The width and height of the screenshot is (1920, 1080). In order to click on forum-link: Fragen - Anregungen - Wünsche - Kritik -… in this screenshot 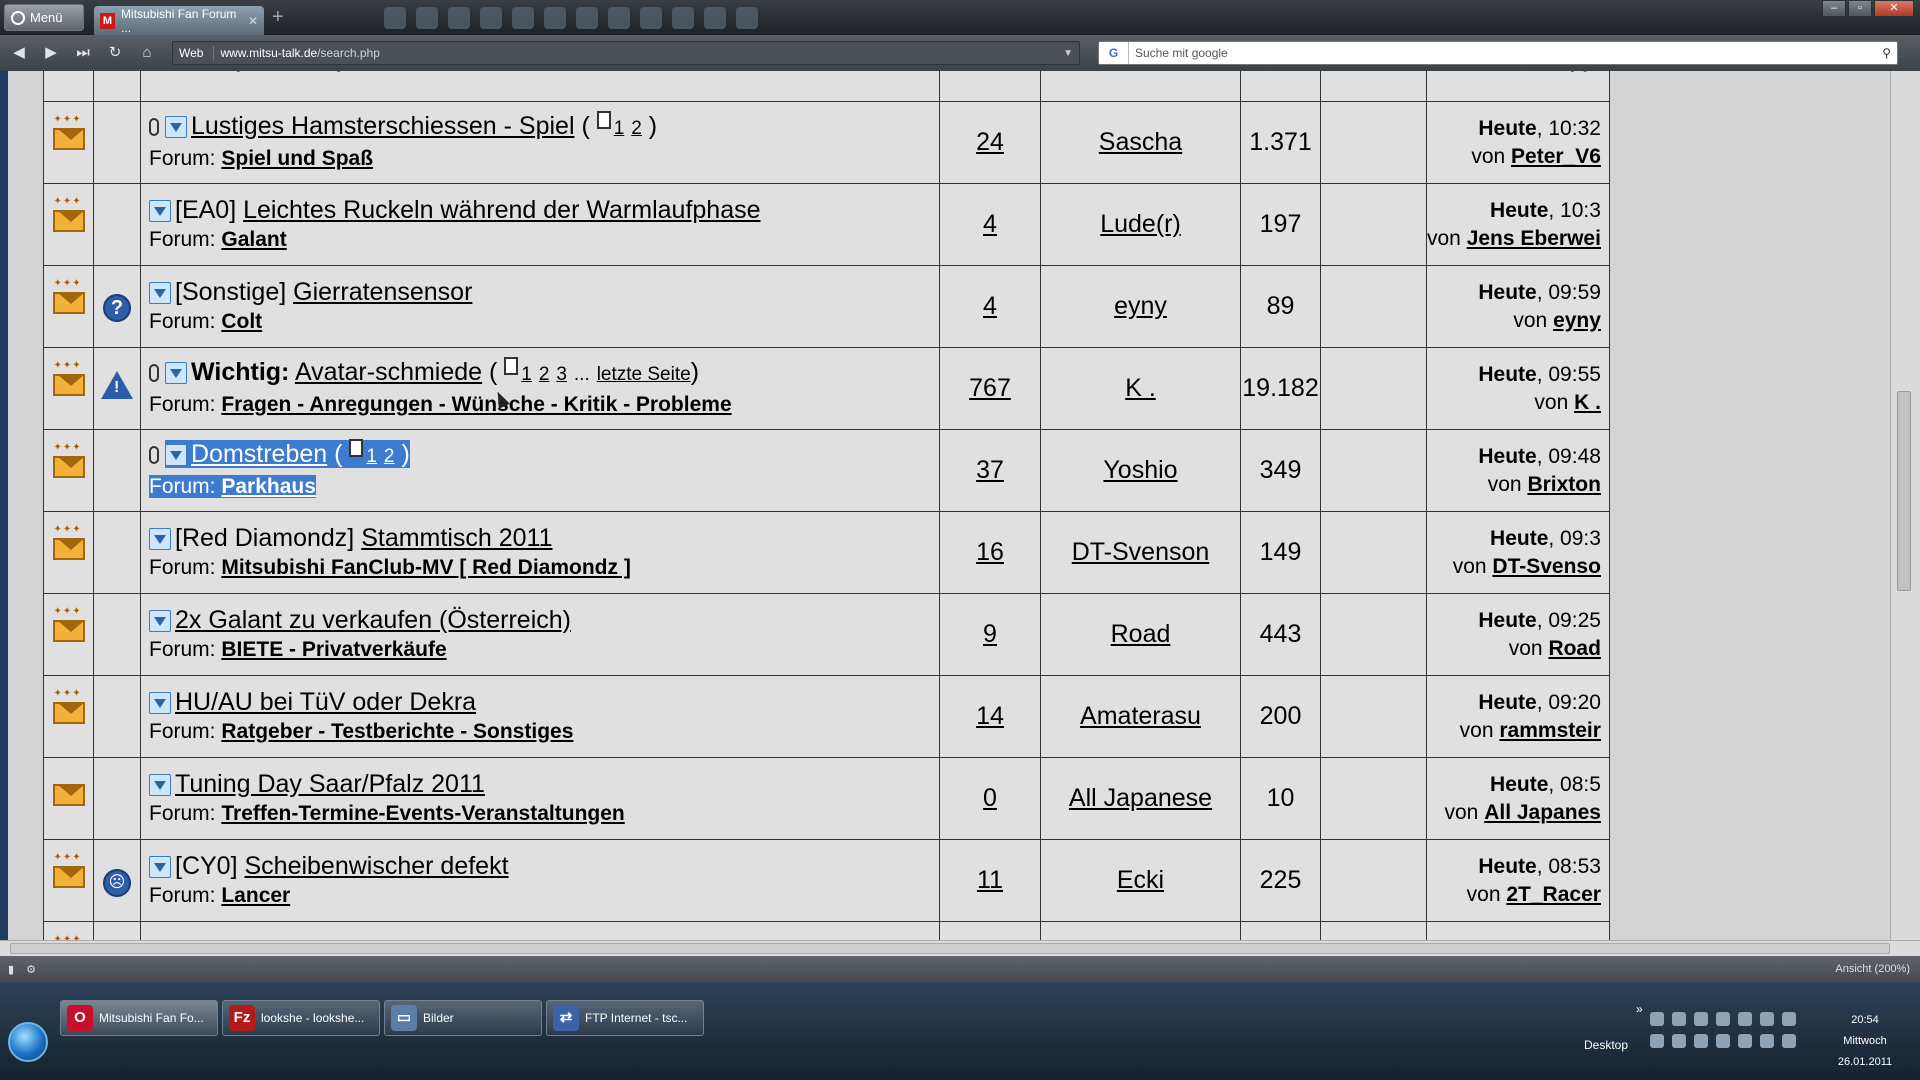, I will do `click(476, 404)`.